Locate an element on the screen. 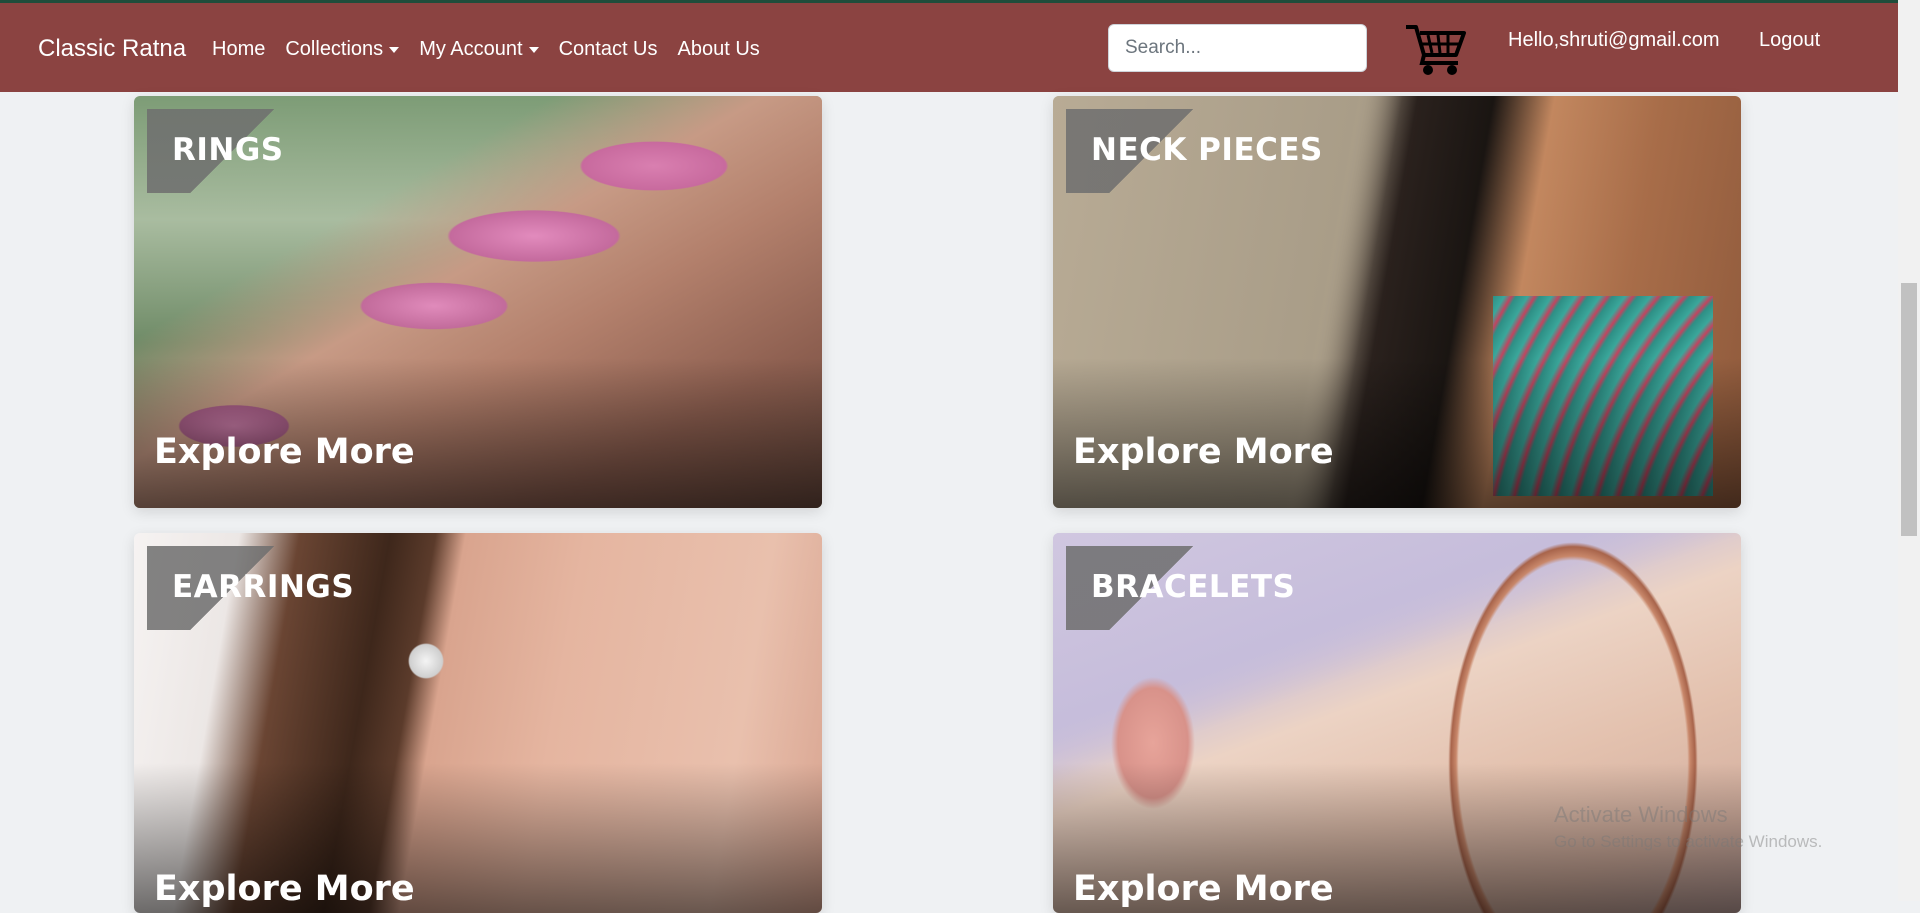 This screenshot has width=1920, height=913. nav-my-account-dropdown: My Account is located at coordinates (479, 49).